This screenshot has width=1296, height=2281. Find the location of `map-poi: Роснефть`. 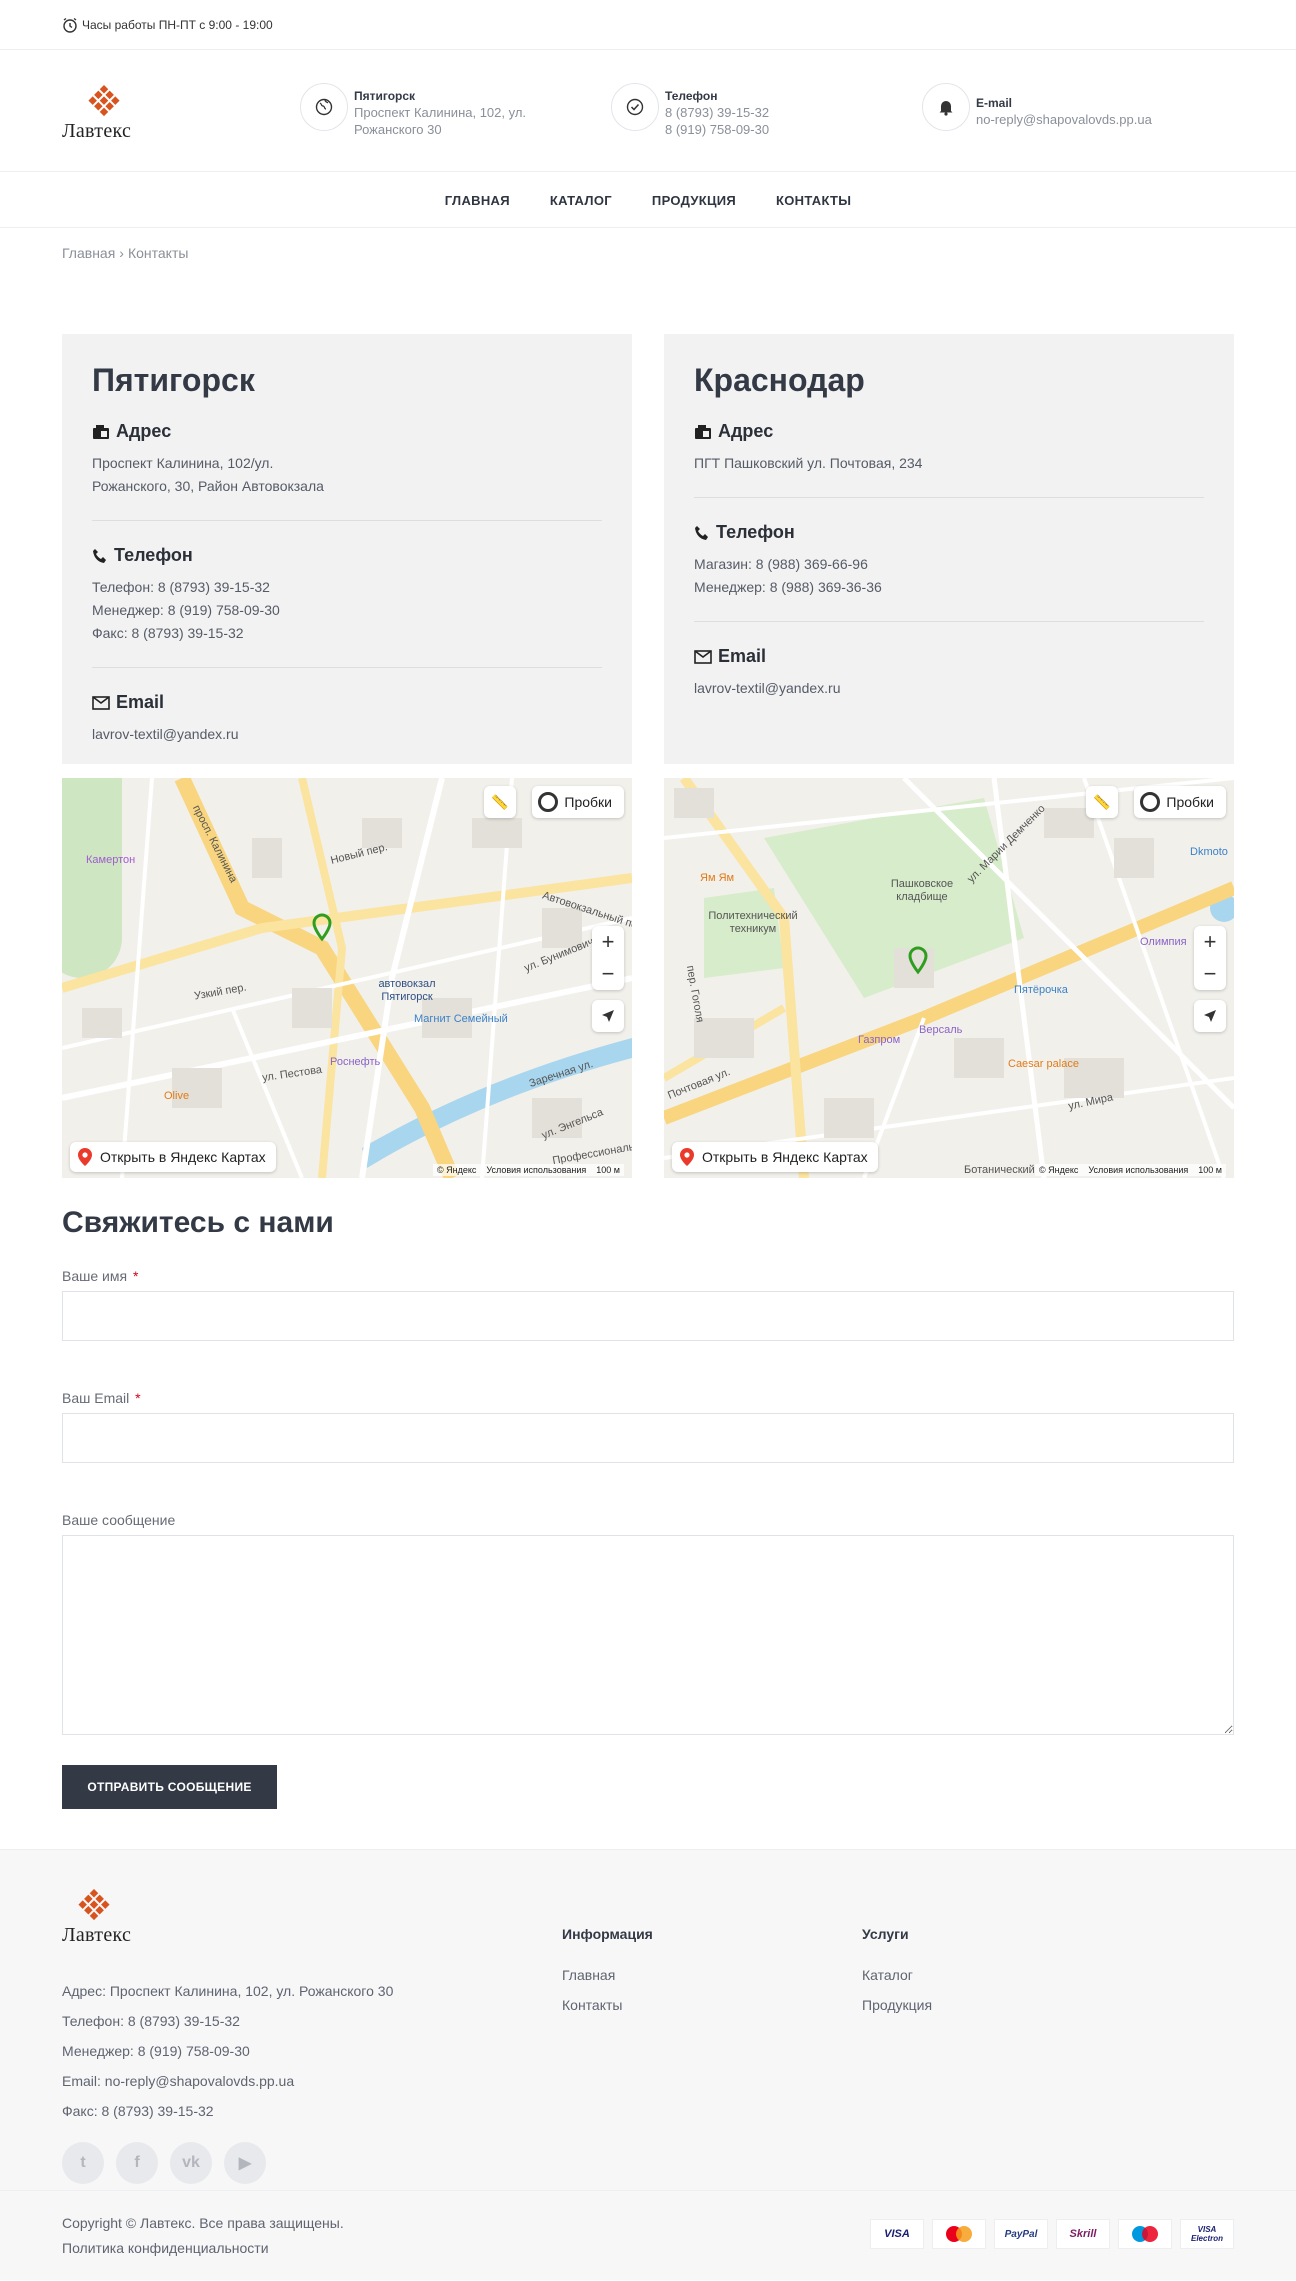

map-poi: Роснефть is located at coordinates (355, 1062).